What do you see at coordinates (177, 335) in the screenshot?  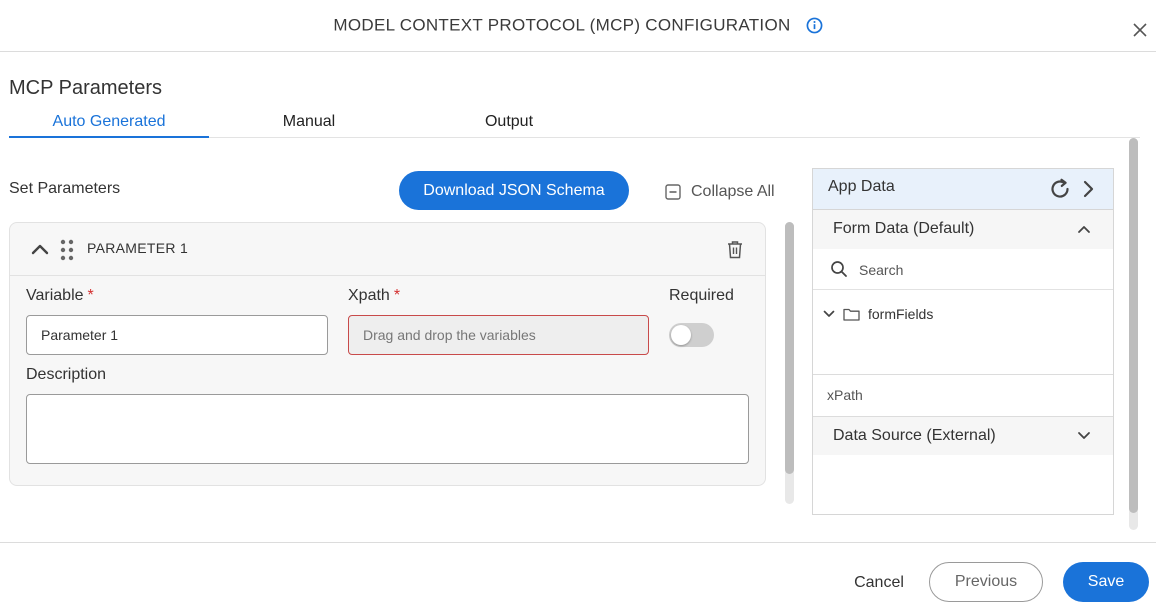 I see `variable-input` at bounding box center [177, 335].